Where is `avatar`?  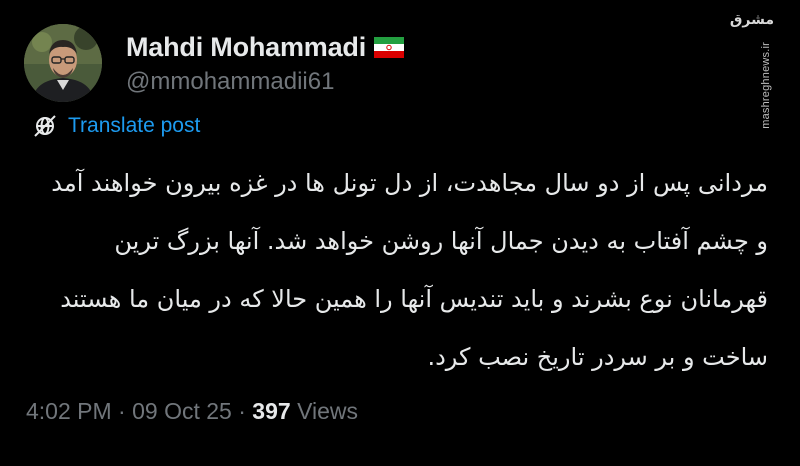 avatar is located at coordinates (63, 63).